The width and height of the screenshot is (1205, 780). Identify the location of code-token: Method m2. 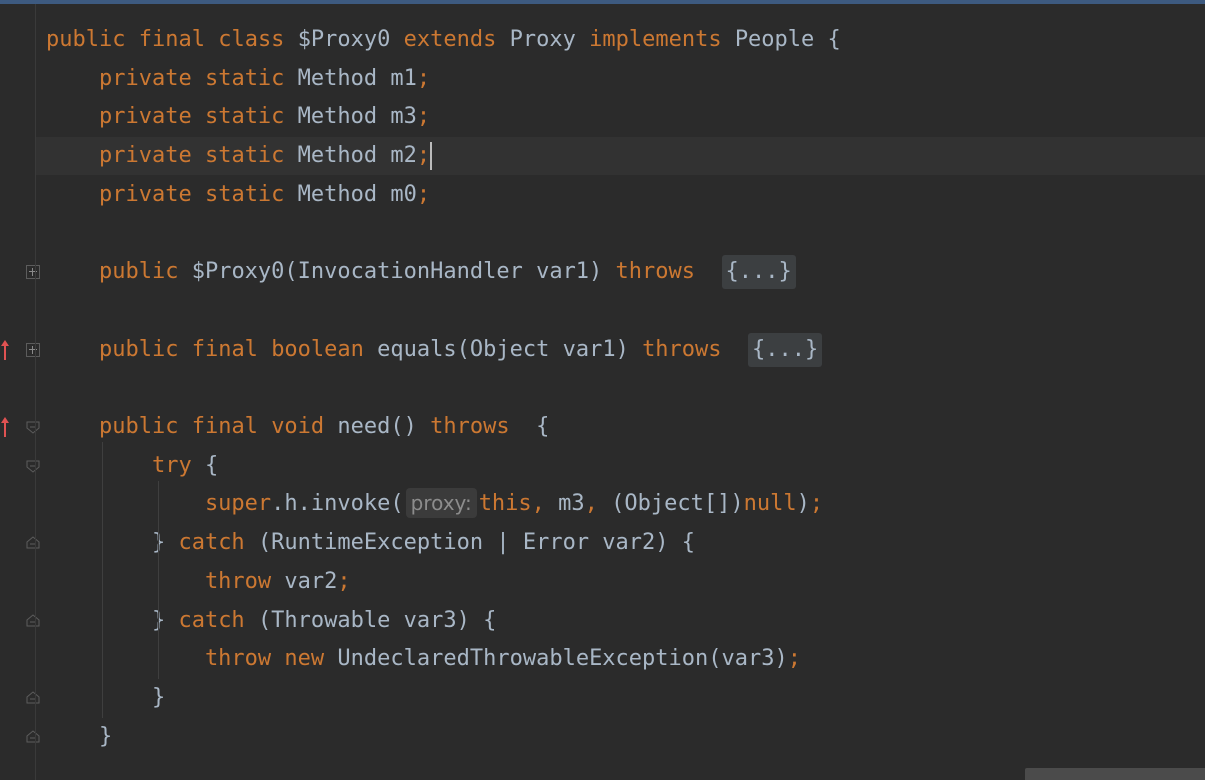
(357, 156).